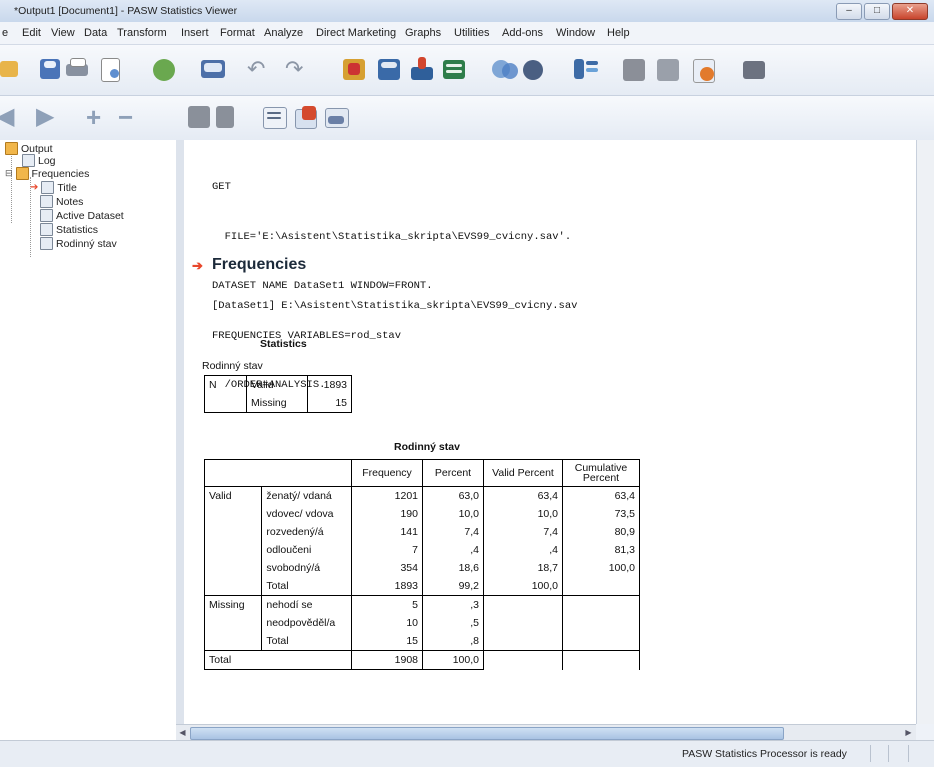 This screenshot has width=934, height=767. What do you see at coordinates (259, 265) in the screenshot?
I see `frequencies-title: Frequencies` at bounding box center [259, 265].